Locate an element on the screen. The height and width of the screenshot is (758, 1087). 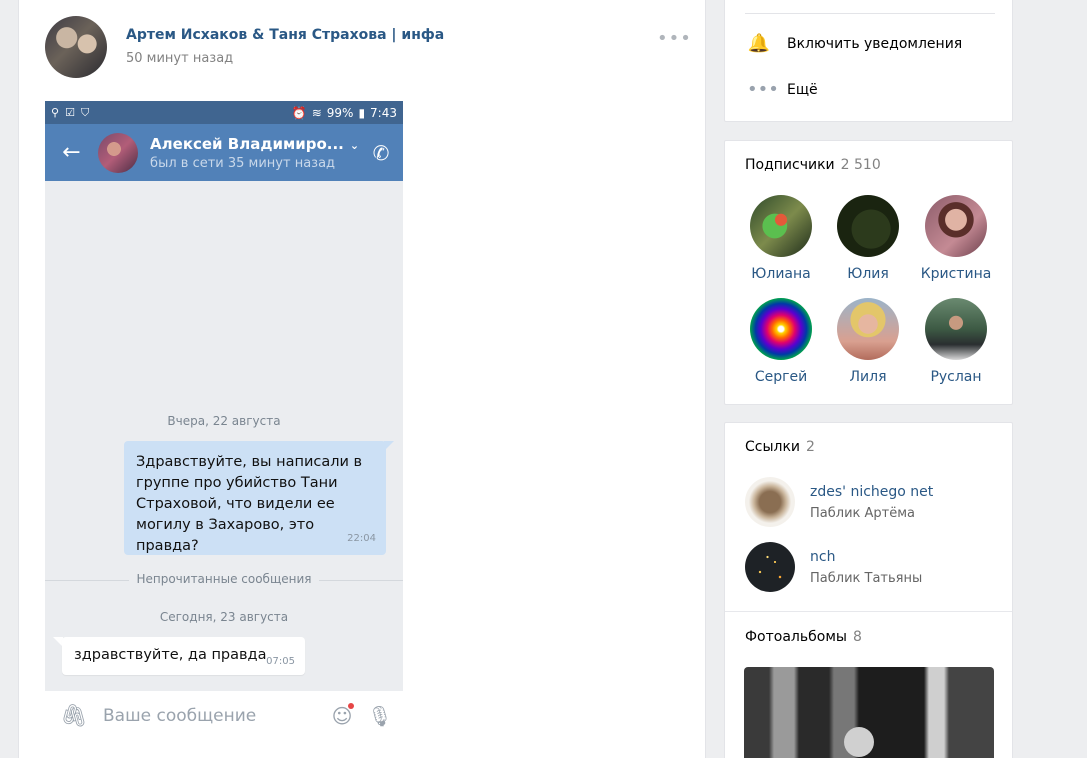
albums-header: Фотоальбомы 8 is located at coordinates (803, 637).